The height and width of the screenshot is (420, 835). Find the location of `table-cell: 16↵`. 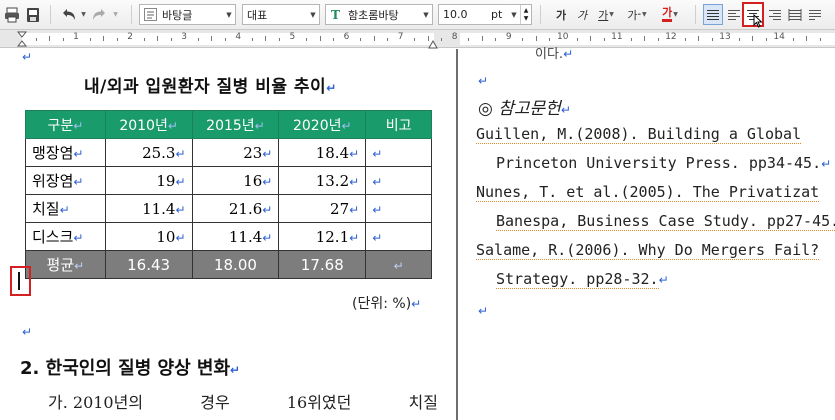

table-cell: 16↵ is located at coordinates (235, 180).